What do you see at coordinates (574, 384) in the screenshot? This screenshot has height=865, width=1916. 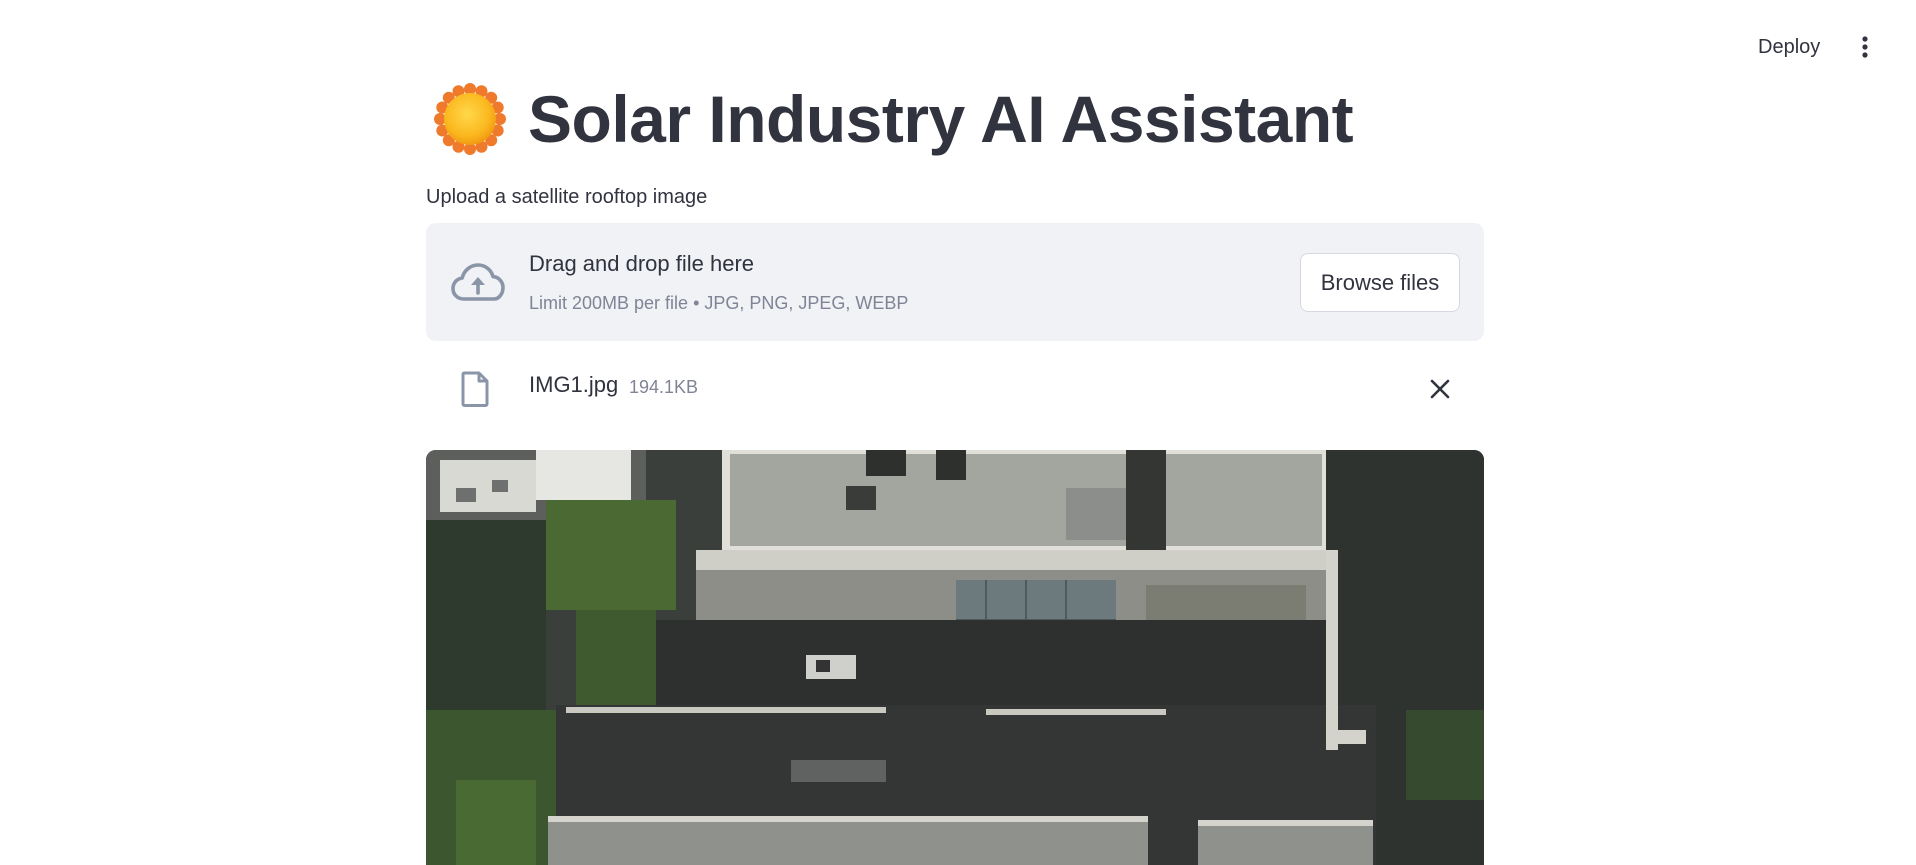 I see `file-name: IMG1.jpg` at bounding box center [574, 384].